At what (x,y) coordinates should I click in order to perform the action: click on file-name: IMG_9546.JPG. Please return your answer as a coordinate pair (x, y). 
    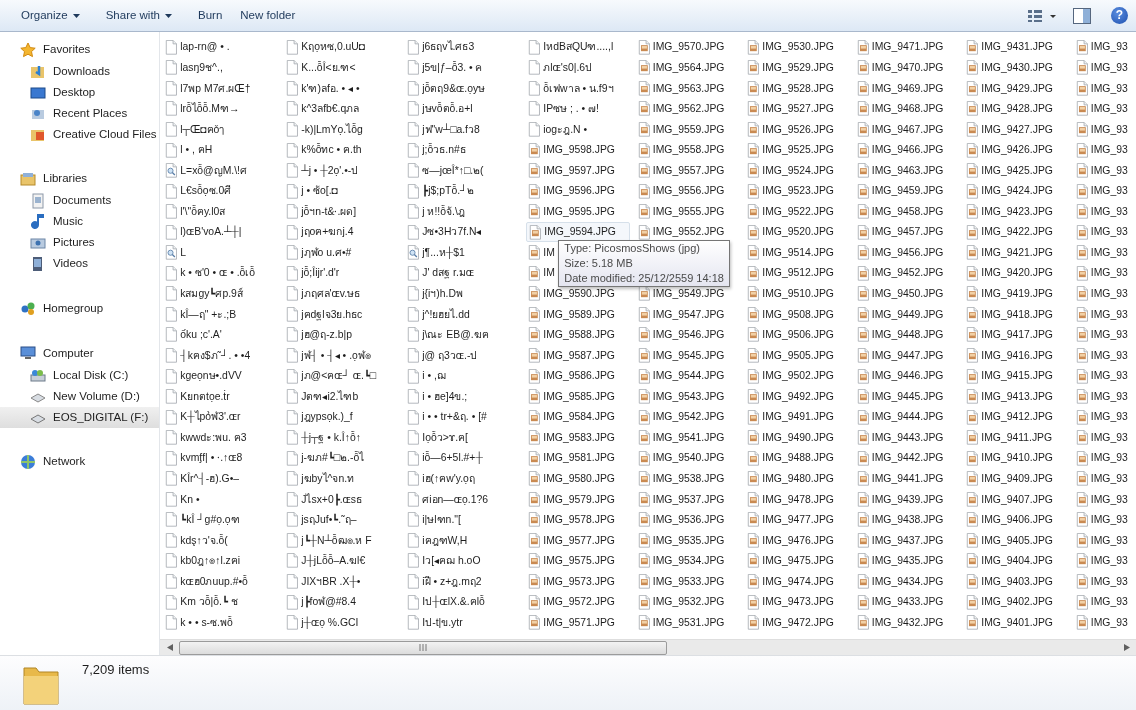
    Looking at the image, I should click on (688, 335).